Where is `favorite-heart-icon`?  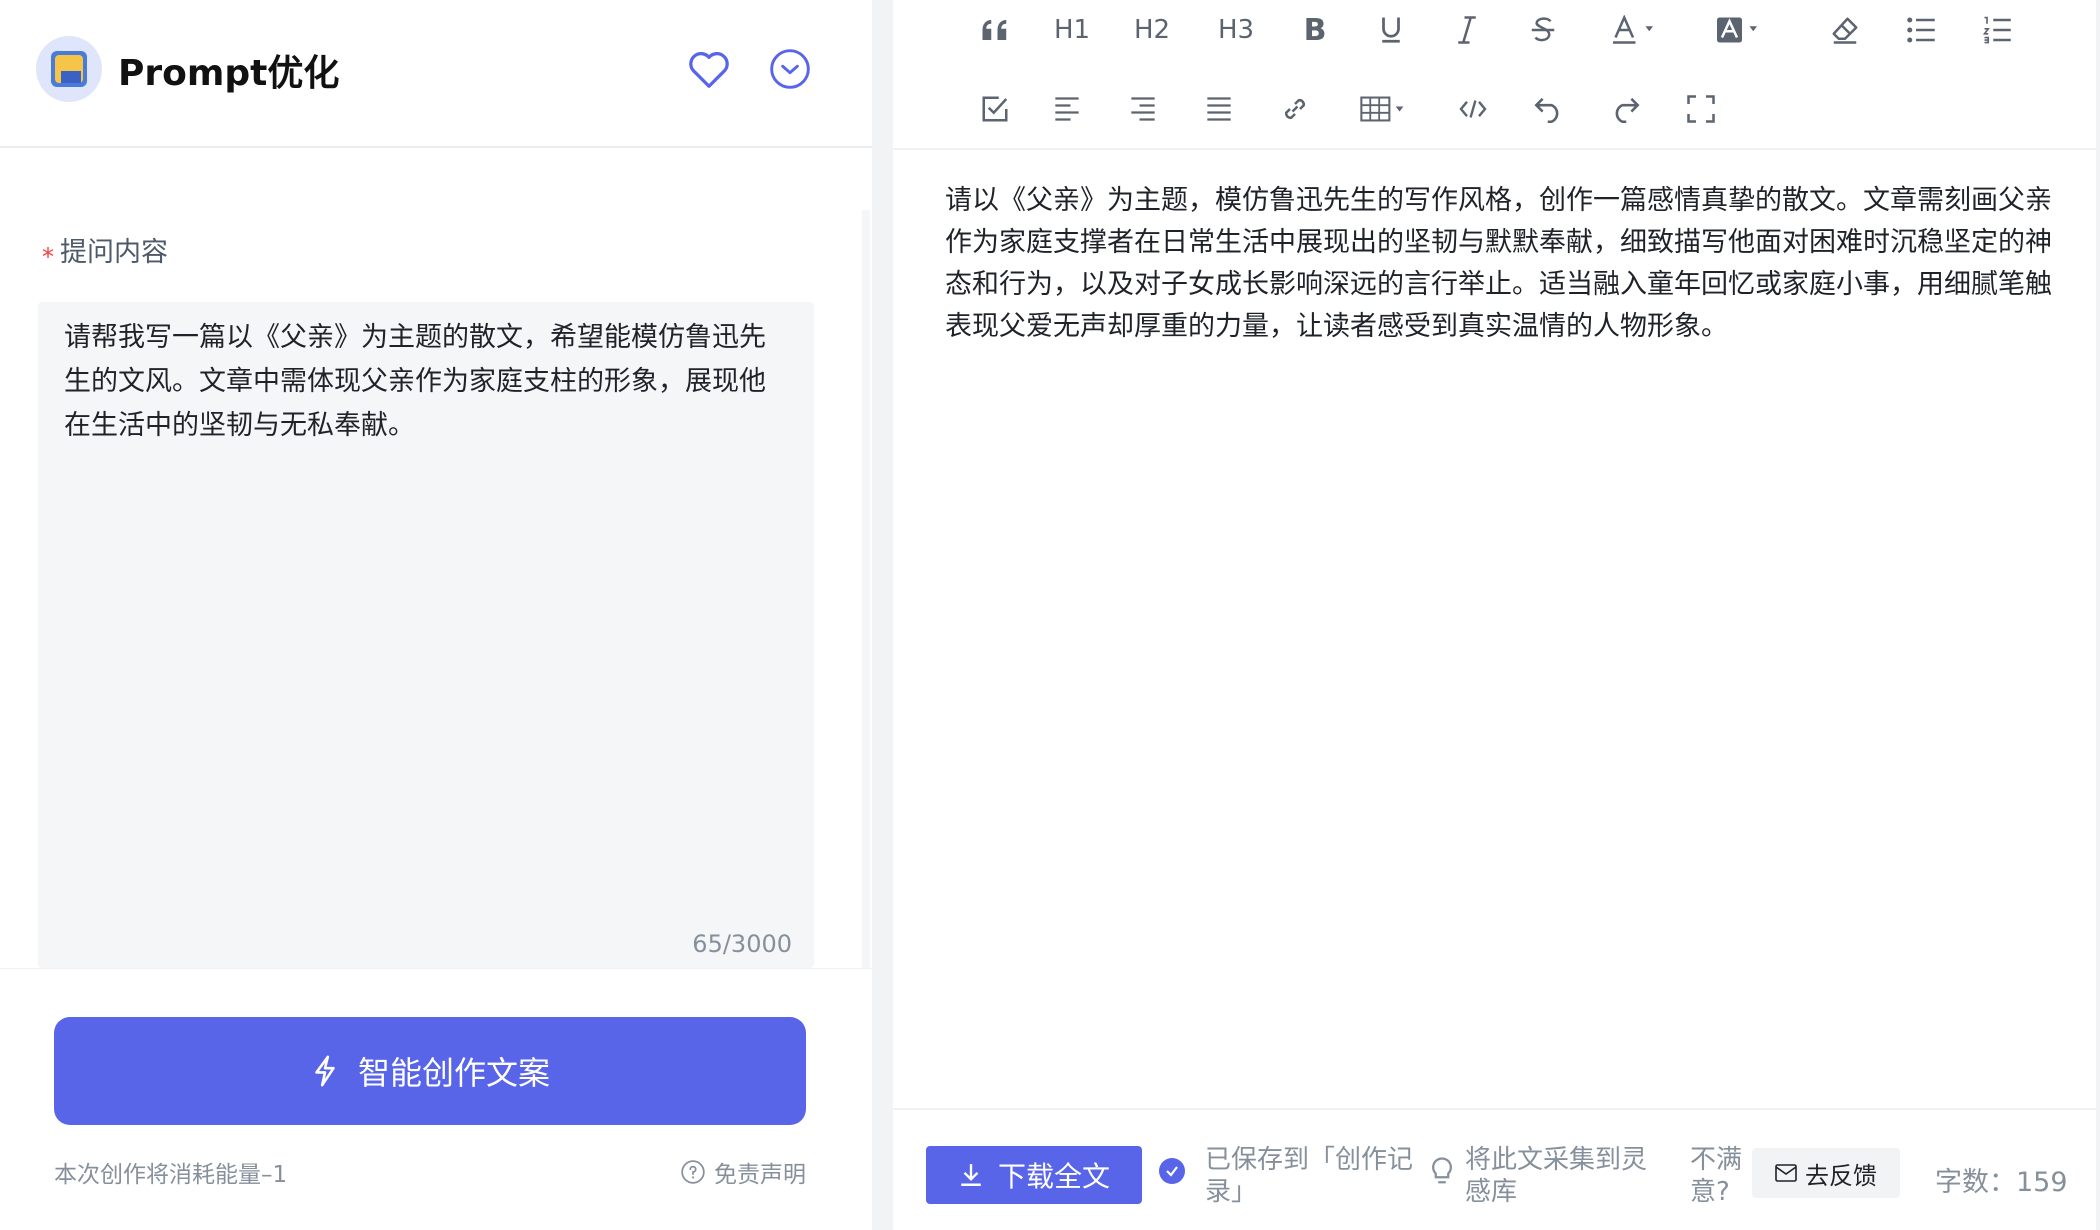
favorite-heart-icon is located at coordinates (709, 69).